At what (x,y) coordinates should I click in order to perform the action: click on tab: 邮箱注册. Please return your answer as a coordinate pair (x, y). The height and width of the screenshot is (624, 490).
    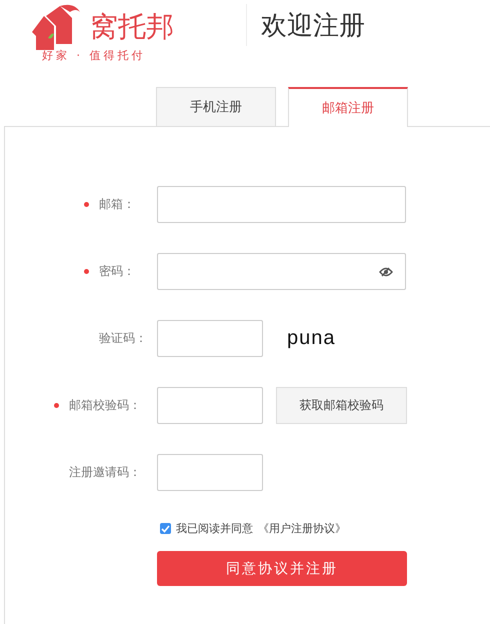
    Looking at the image, I should click on (348, 107).